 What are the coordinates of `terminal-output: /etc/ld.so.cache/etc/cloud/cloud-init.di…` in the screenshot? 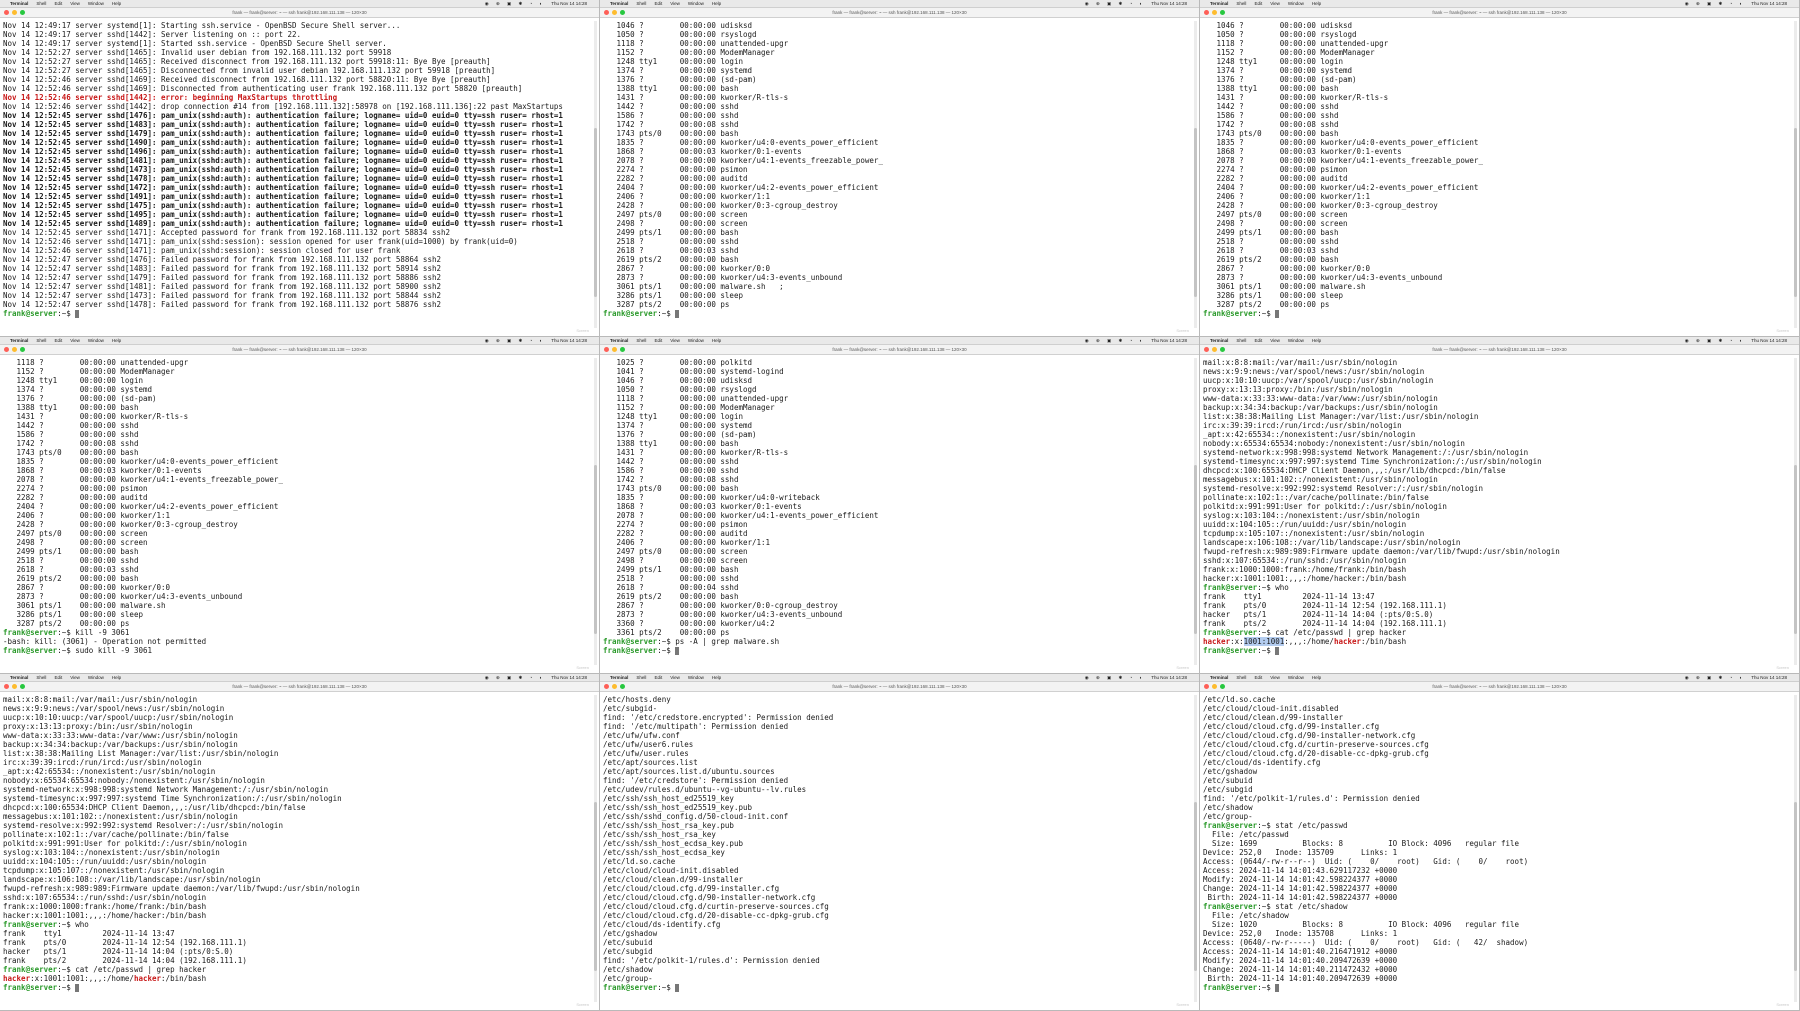 It's located at (1497, 850).